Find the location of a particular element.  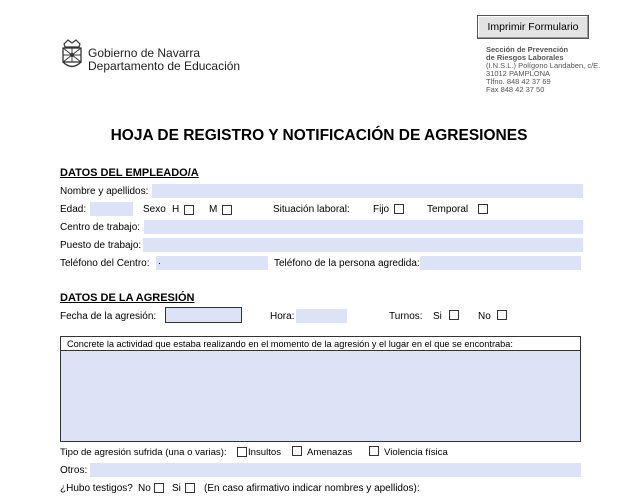

amenazas-label: Amenazas is located at coordinates (330, 452).